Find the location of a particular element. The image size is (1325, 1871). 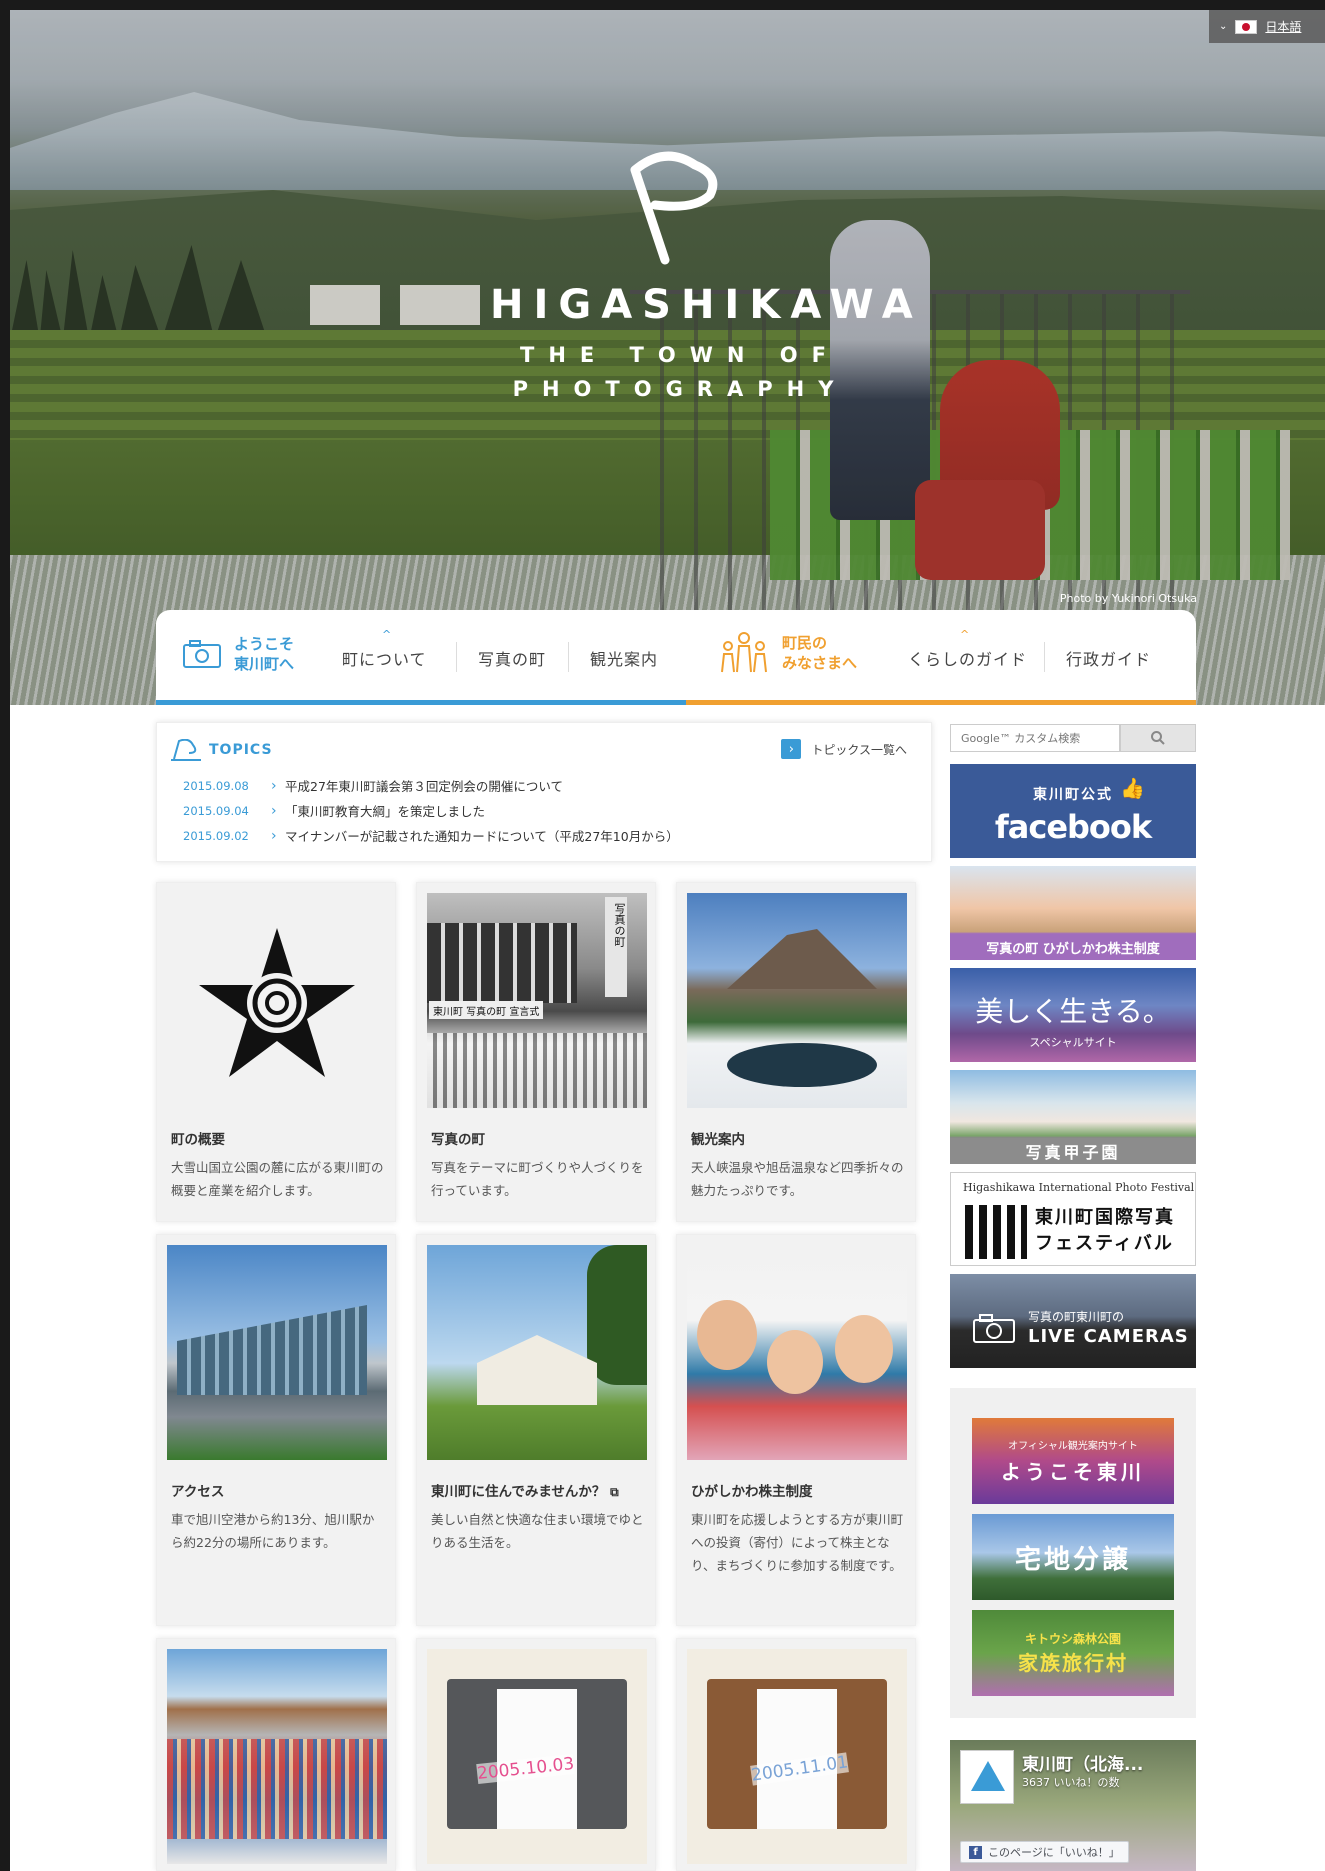

card-text: 美しい自然と快適な住まい環境でゆとりある生活を。 is located at coordinates (537, 1531).